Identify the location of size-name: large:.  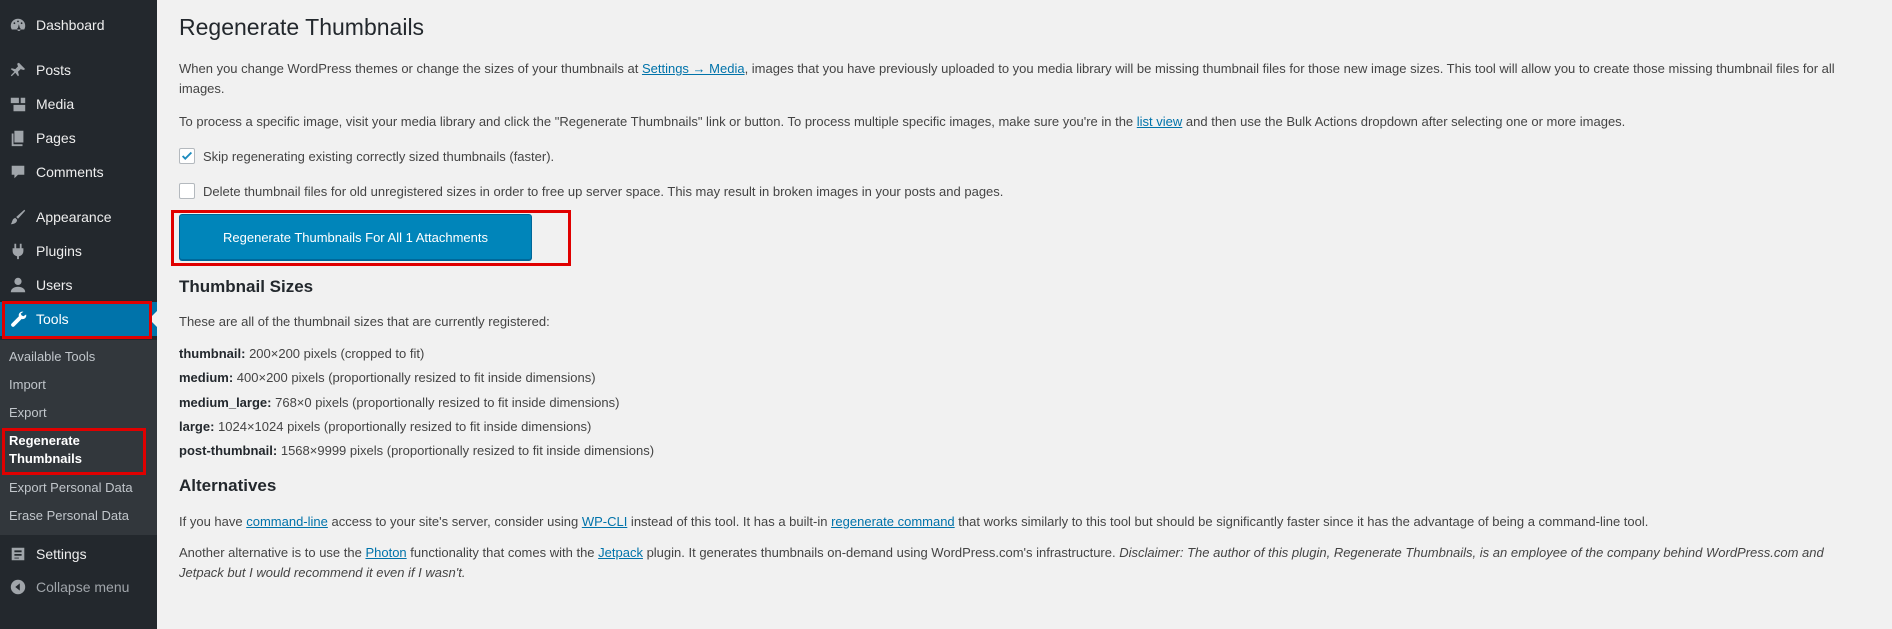
(197, 426).